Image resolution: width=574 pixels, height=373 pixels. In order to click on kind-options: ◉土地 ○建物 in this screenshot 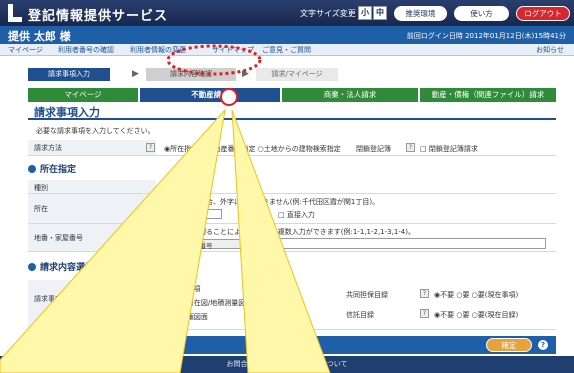, I will do `click(185, 188)`.